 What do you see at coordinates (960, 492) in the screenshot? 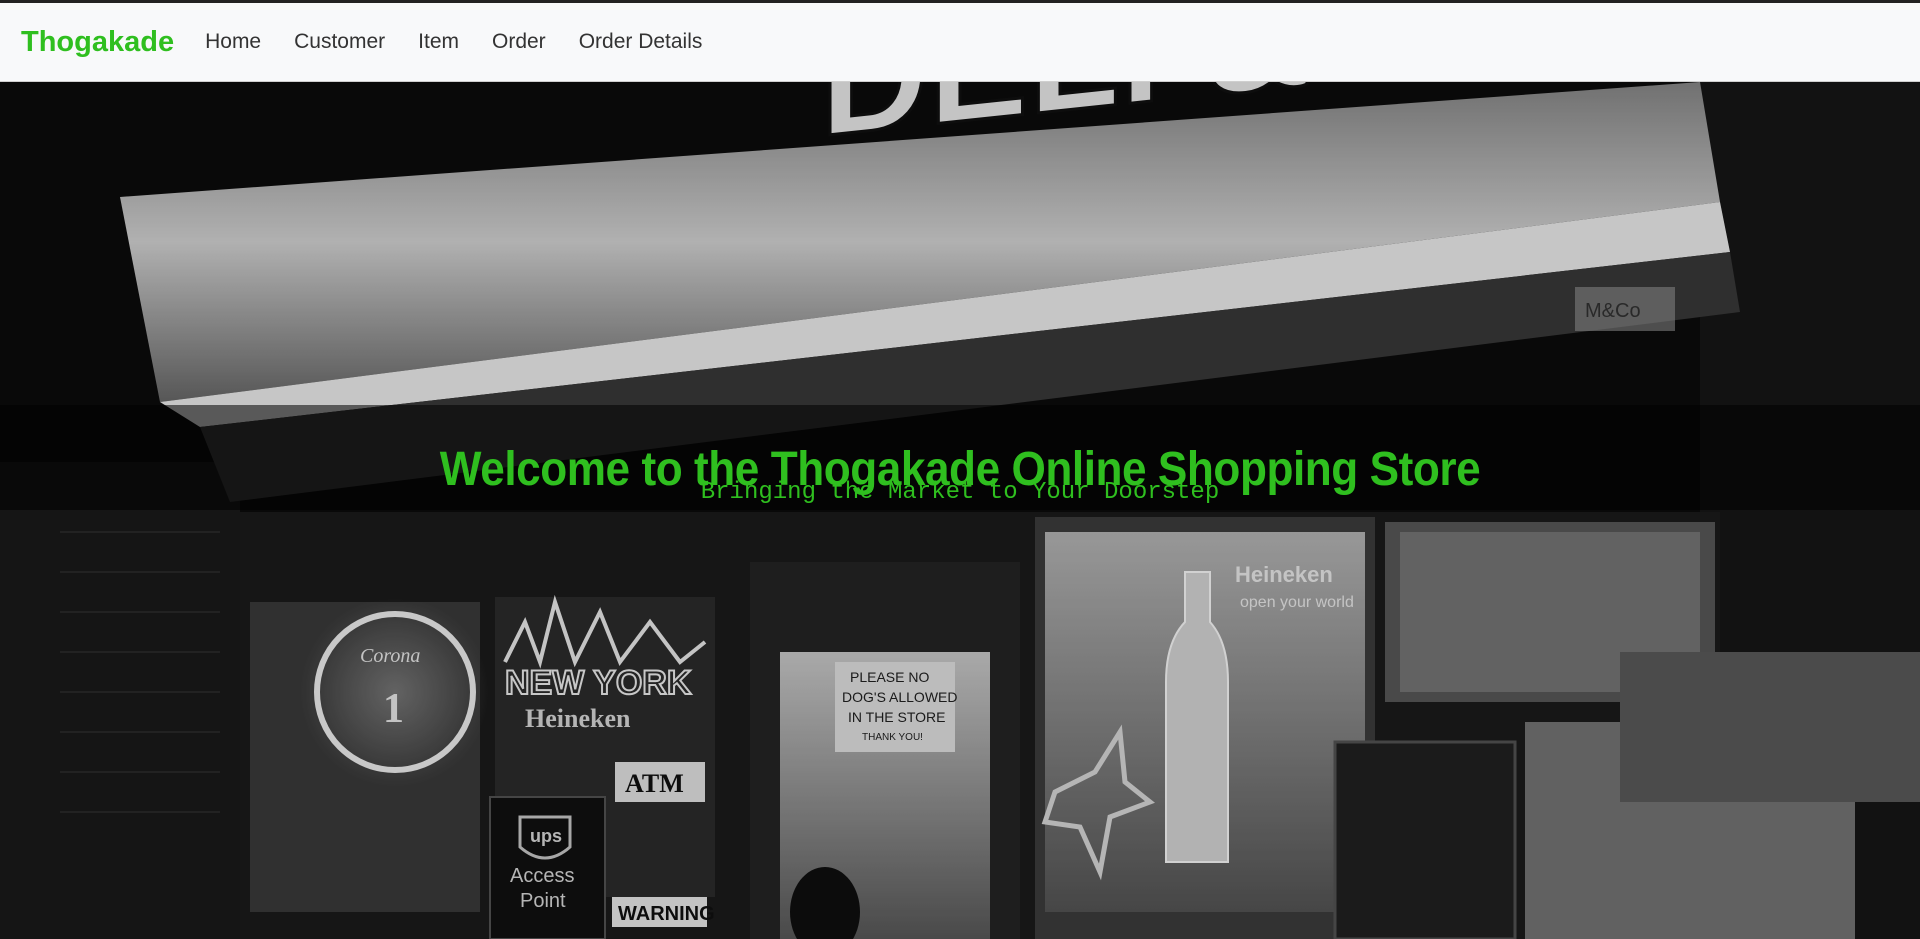
I see `hero-subtitle: Bringing the Market to Your Doorstep` at bounding box center [960, 492].